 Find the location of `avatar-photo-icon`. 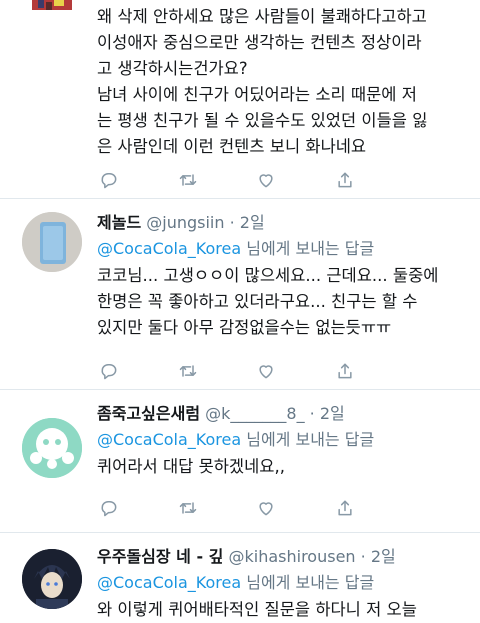

avatar-photo-icon is located at coordinates (52, 242).